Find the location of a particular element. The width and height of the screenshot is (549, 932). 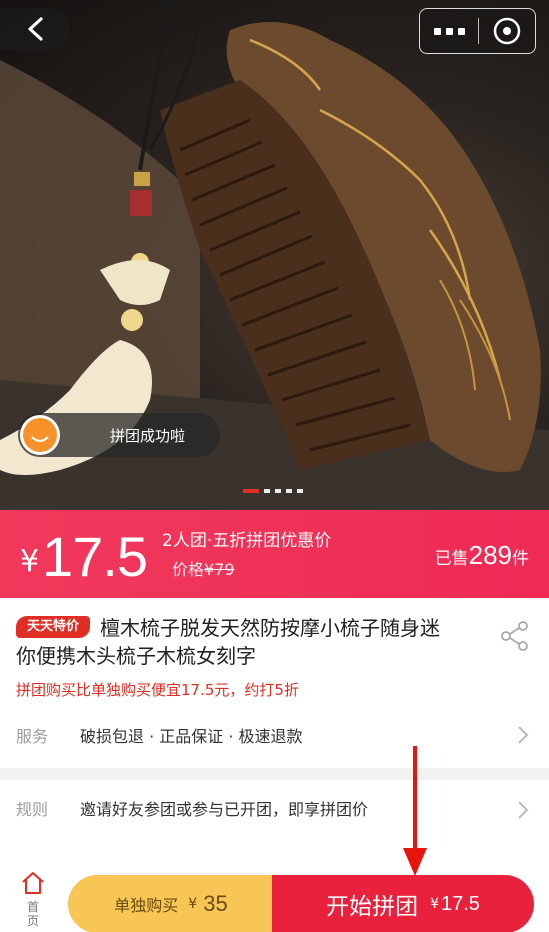

rule-row: 规则 邀请好友参团或参与已开团，即享拼团价 is located at coordinates (274, 820).